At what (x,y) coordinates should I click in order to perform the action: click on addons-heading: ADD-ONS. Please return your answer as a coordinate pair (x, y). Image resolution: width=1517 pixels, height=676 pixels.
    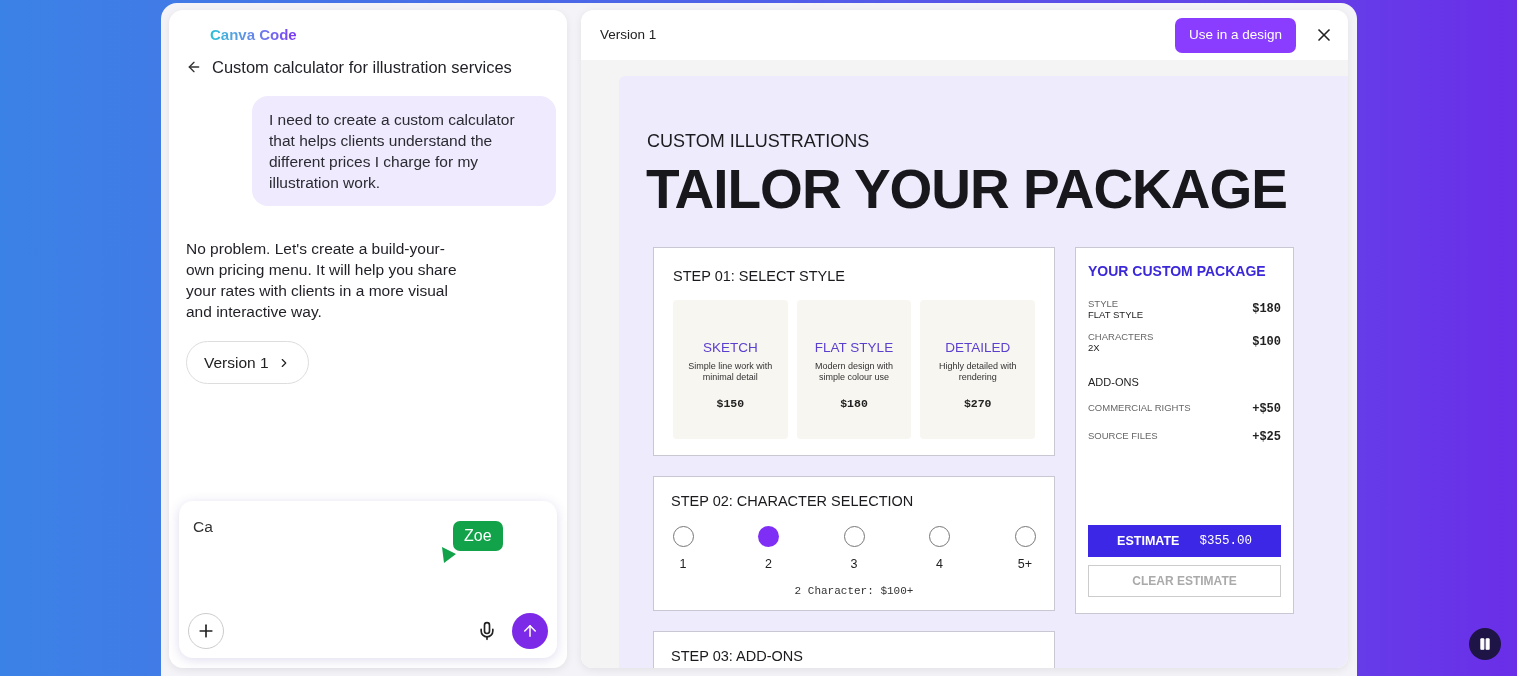
    Looking at the image, I should click on (1114, 382).